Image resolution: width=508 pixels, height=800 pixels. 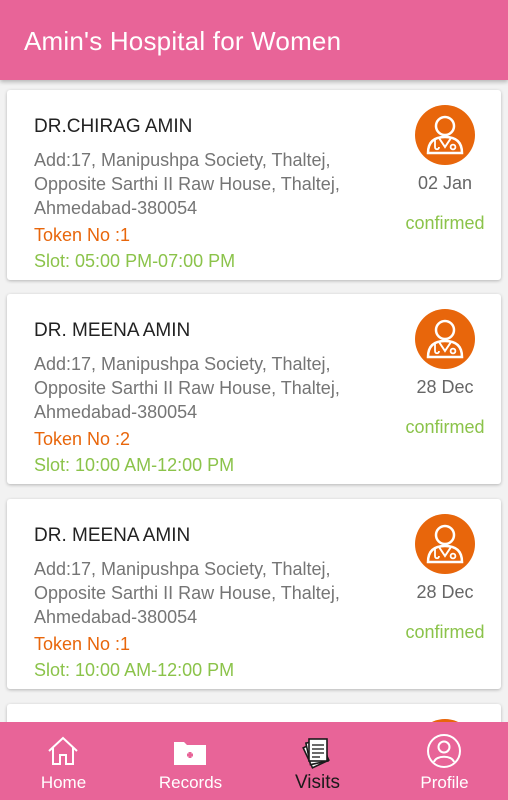 I want to click on visit-card-partial, so click(x=254, y=713).